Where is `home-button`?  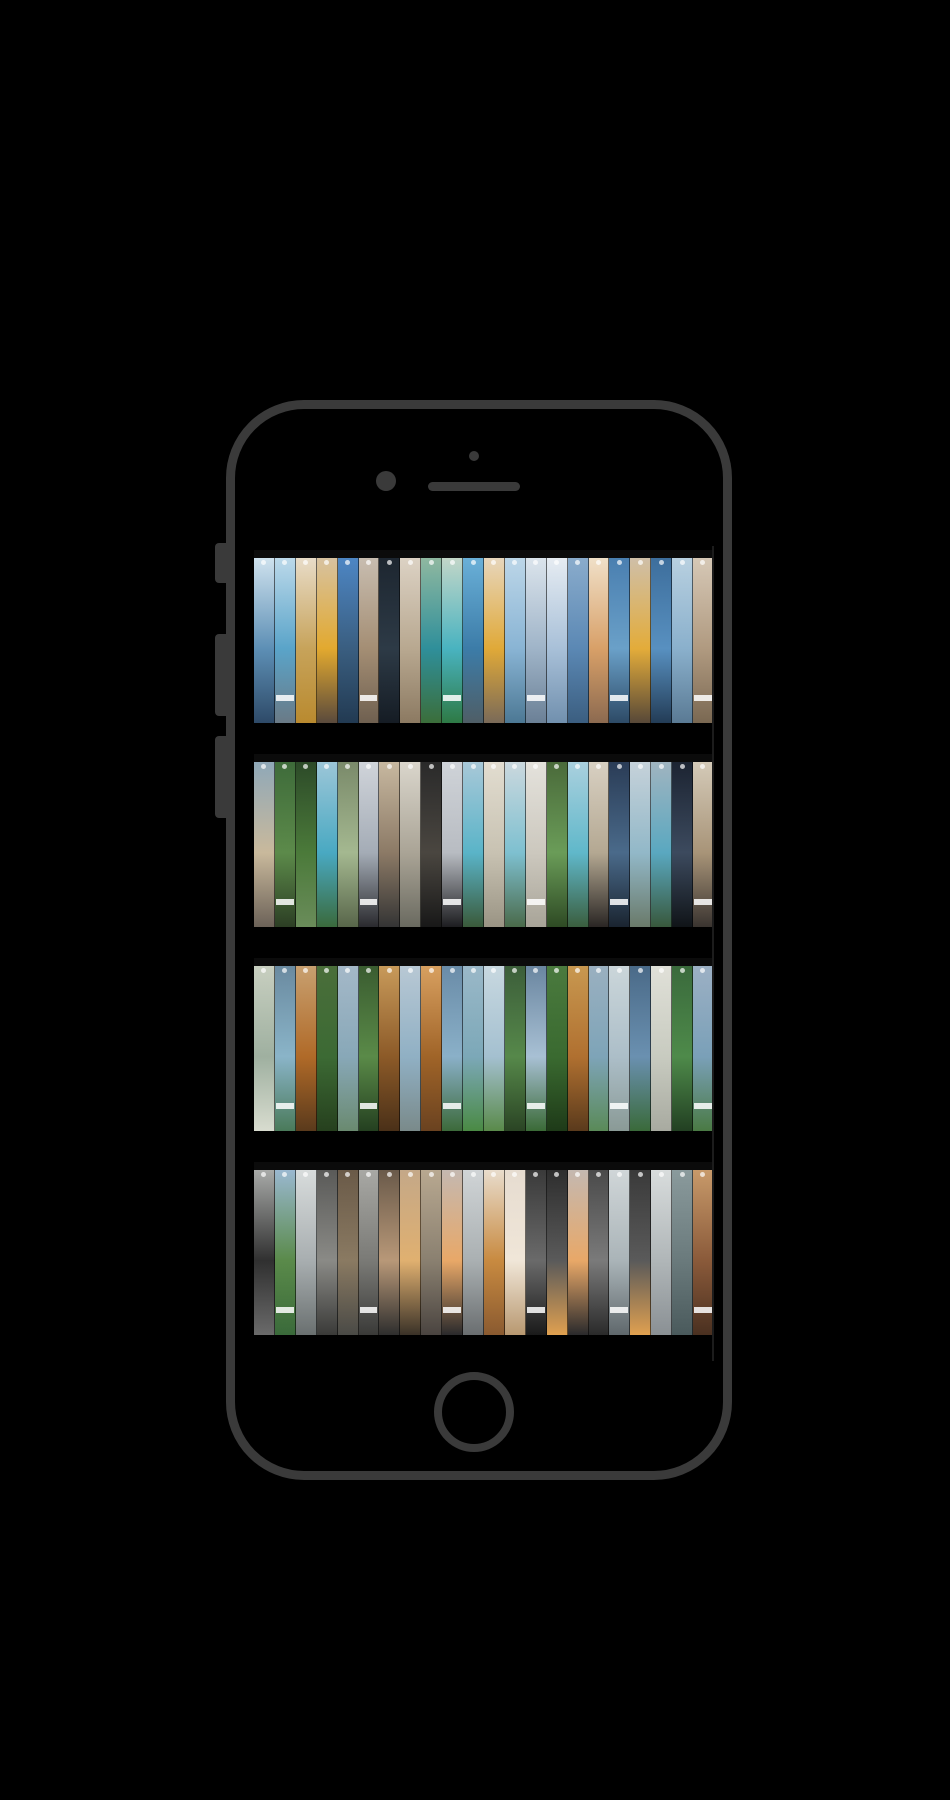
home-button is located at coordinates (474, 1412).